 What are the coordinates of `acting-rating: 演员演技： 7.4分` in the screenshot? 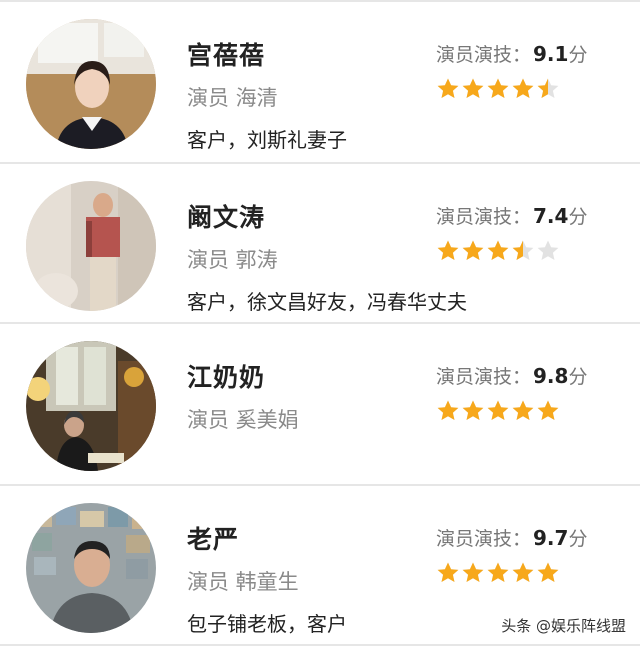 It's located at (511, 215).